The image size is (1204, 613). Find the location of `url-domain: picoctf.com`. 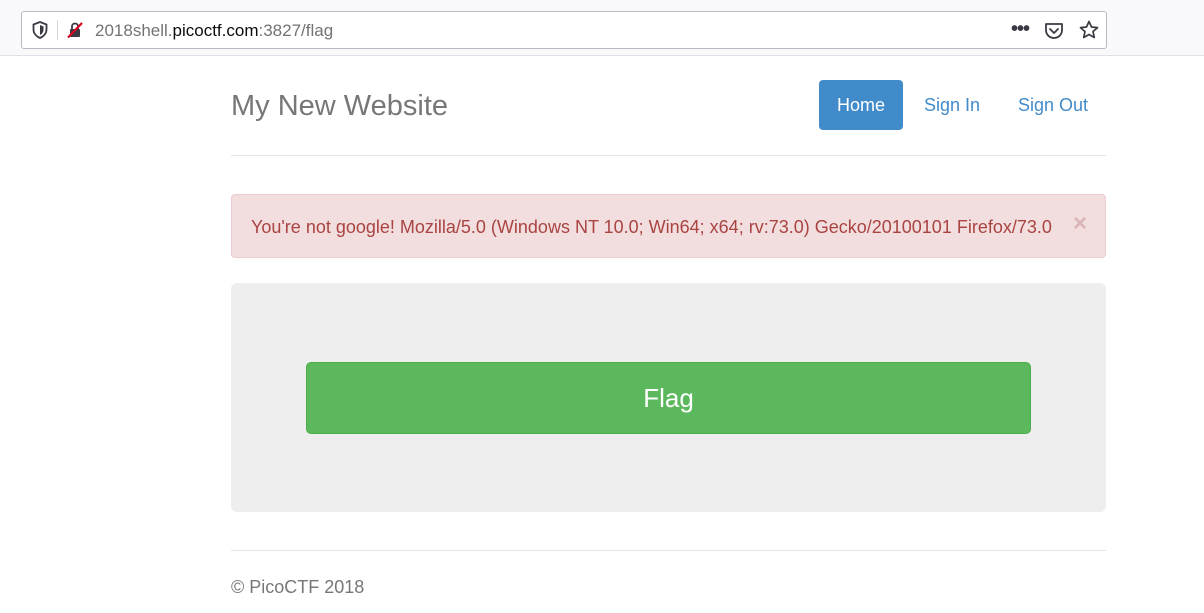

url-domain: picoctf.com is located at coordinates (215, 30).